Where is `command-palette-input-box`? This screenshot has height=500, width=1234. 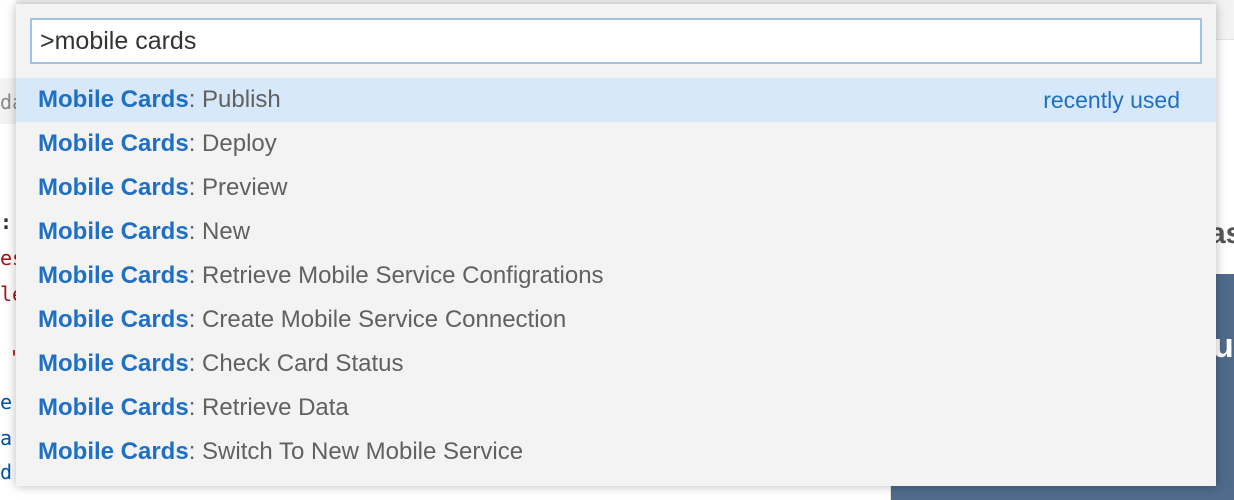
command-palette-input-box is located at coordinates (616, 41).